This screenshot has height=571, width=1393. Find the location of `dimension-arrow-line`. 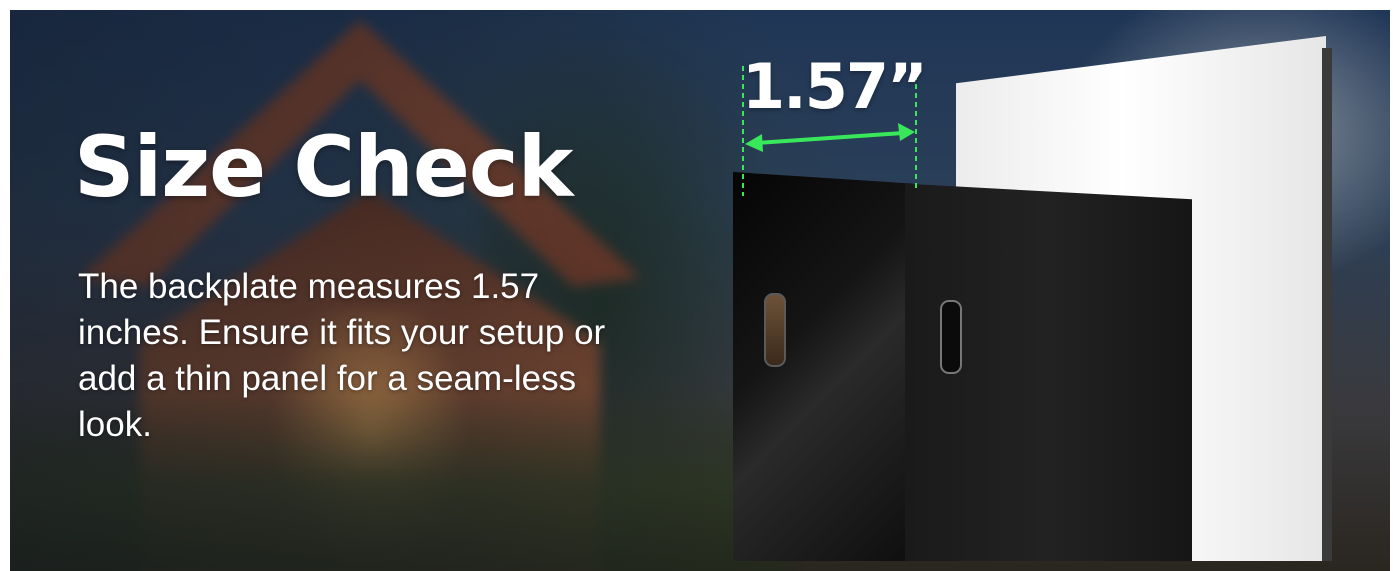

dimension-arrow-line is located at coordinates (829, 138).